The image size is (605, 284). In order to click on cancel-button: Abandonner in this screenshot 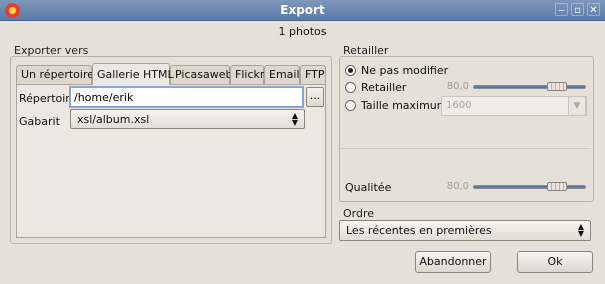, I will do `click(453, 262)`.